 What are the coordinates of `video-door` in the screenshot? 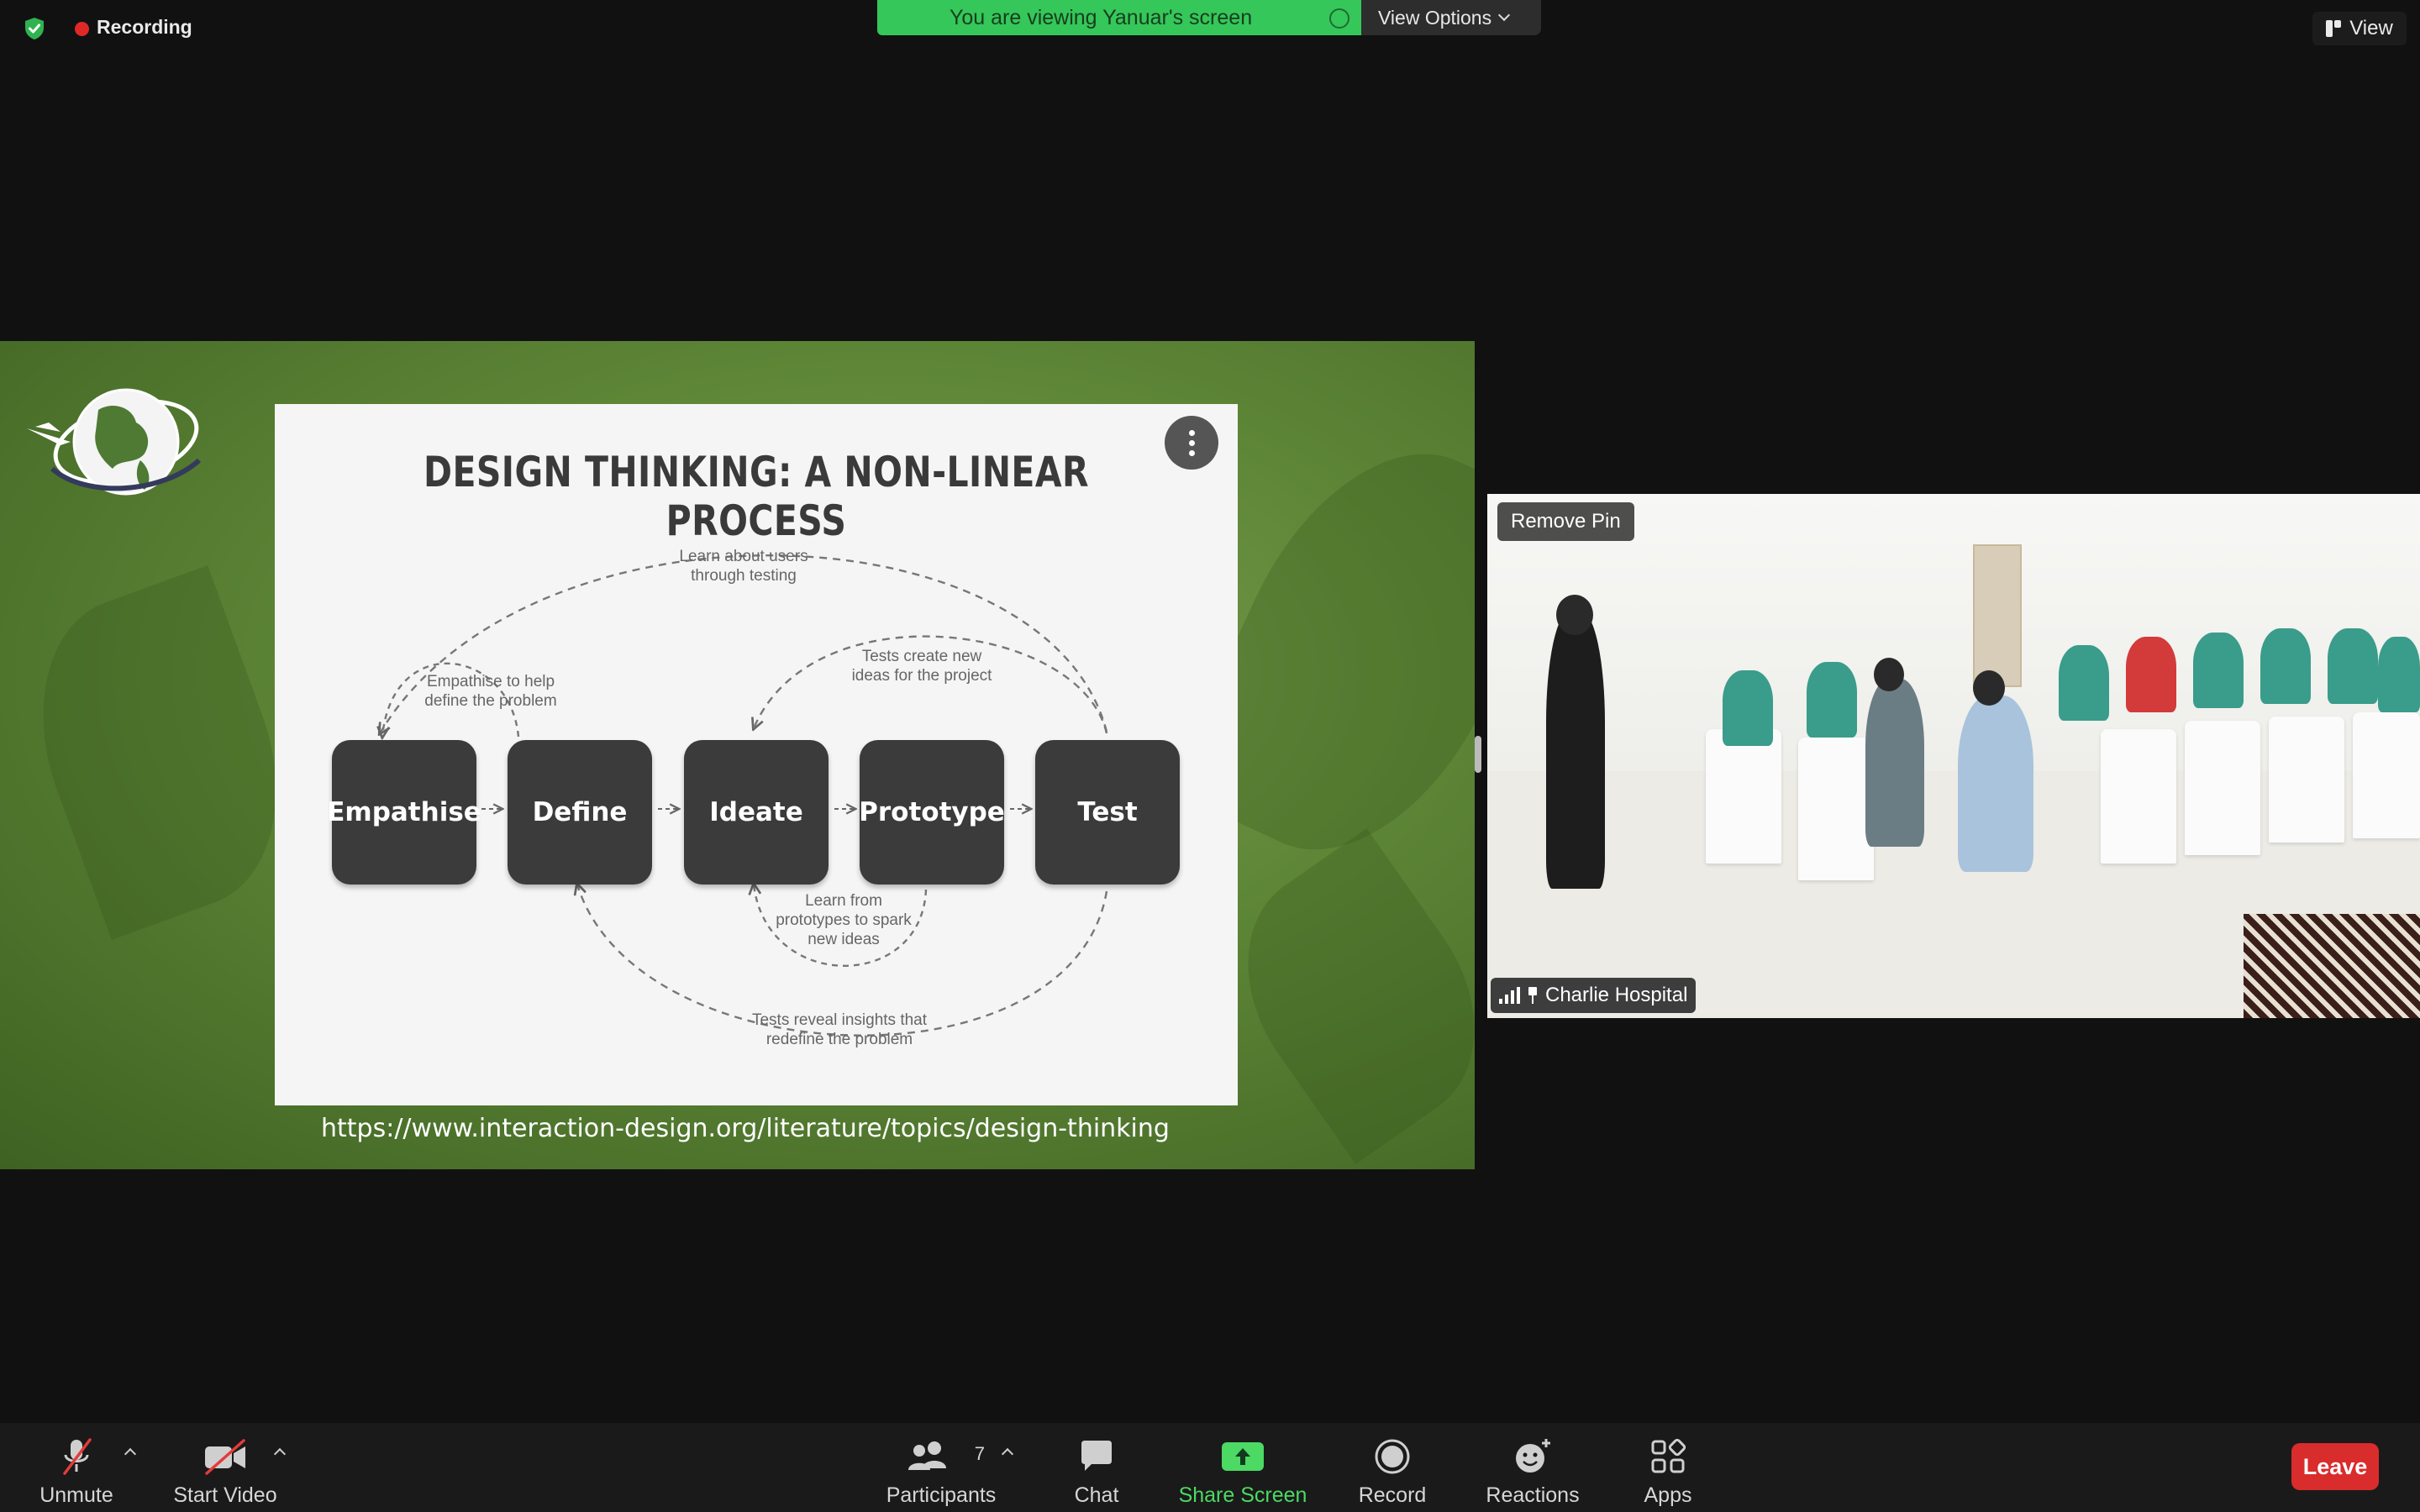 It's located at (1997, 615).